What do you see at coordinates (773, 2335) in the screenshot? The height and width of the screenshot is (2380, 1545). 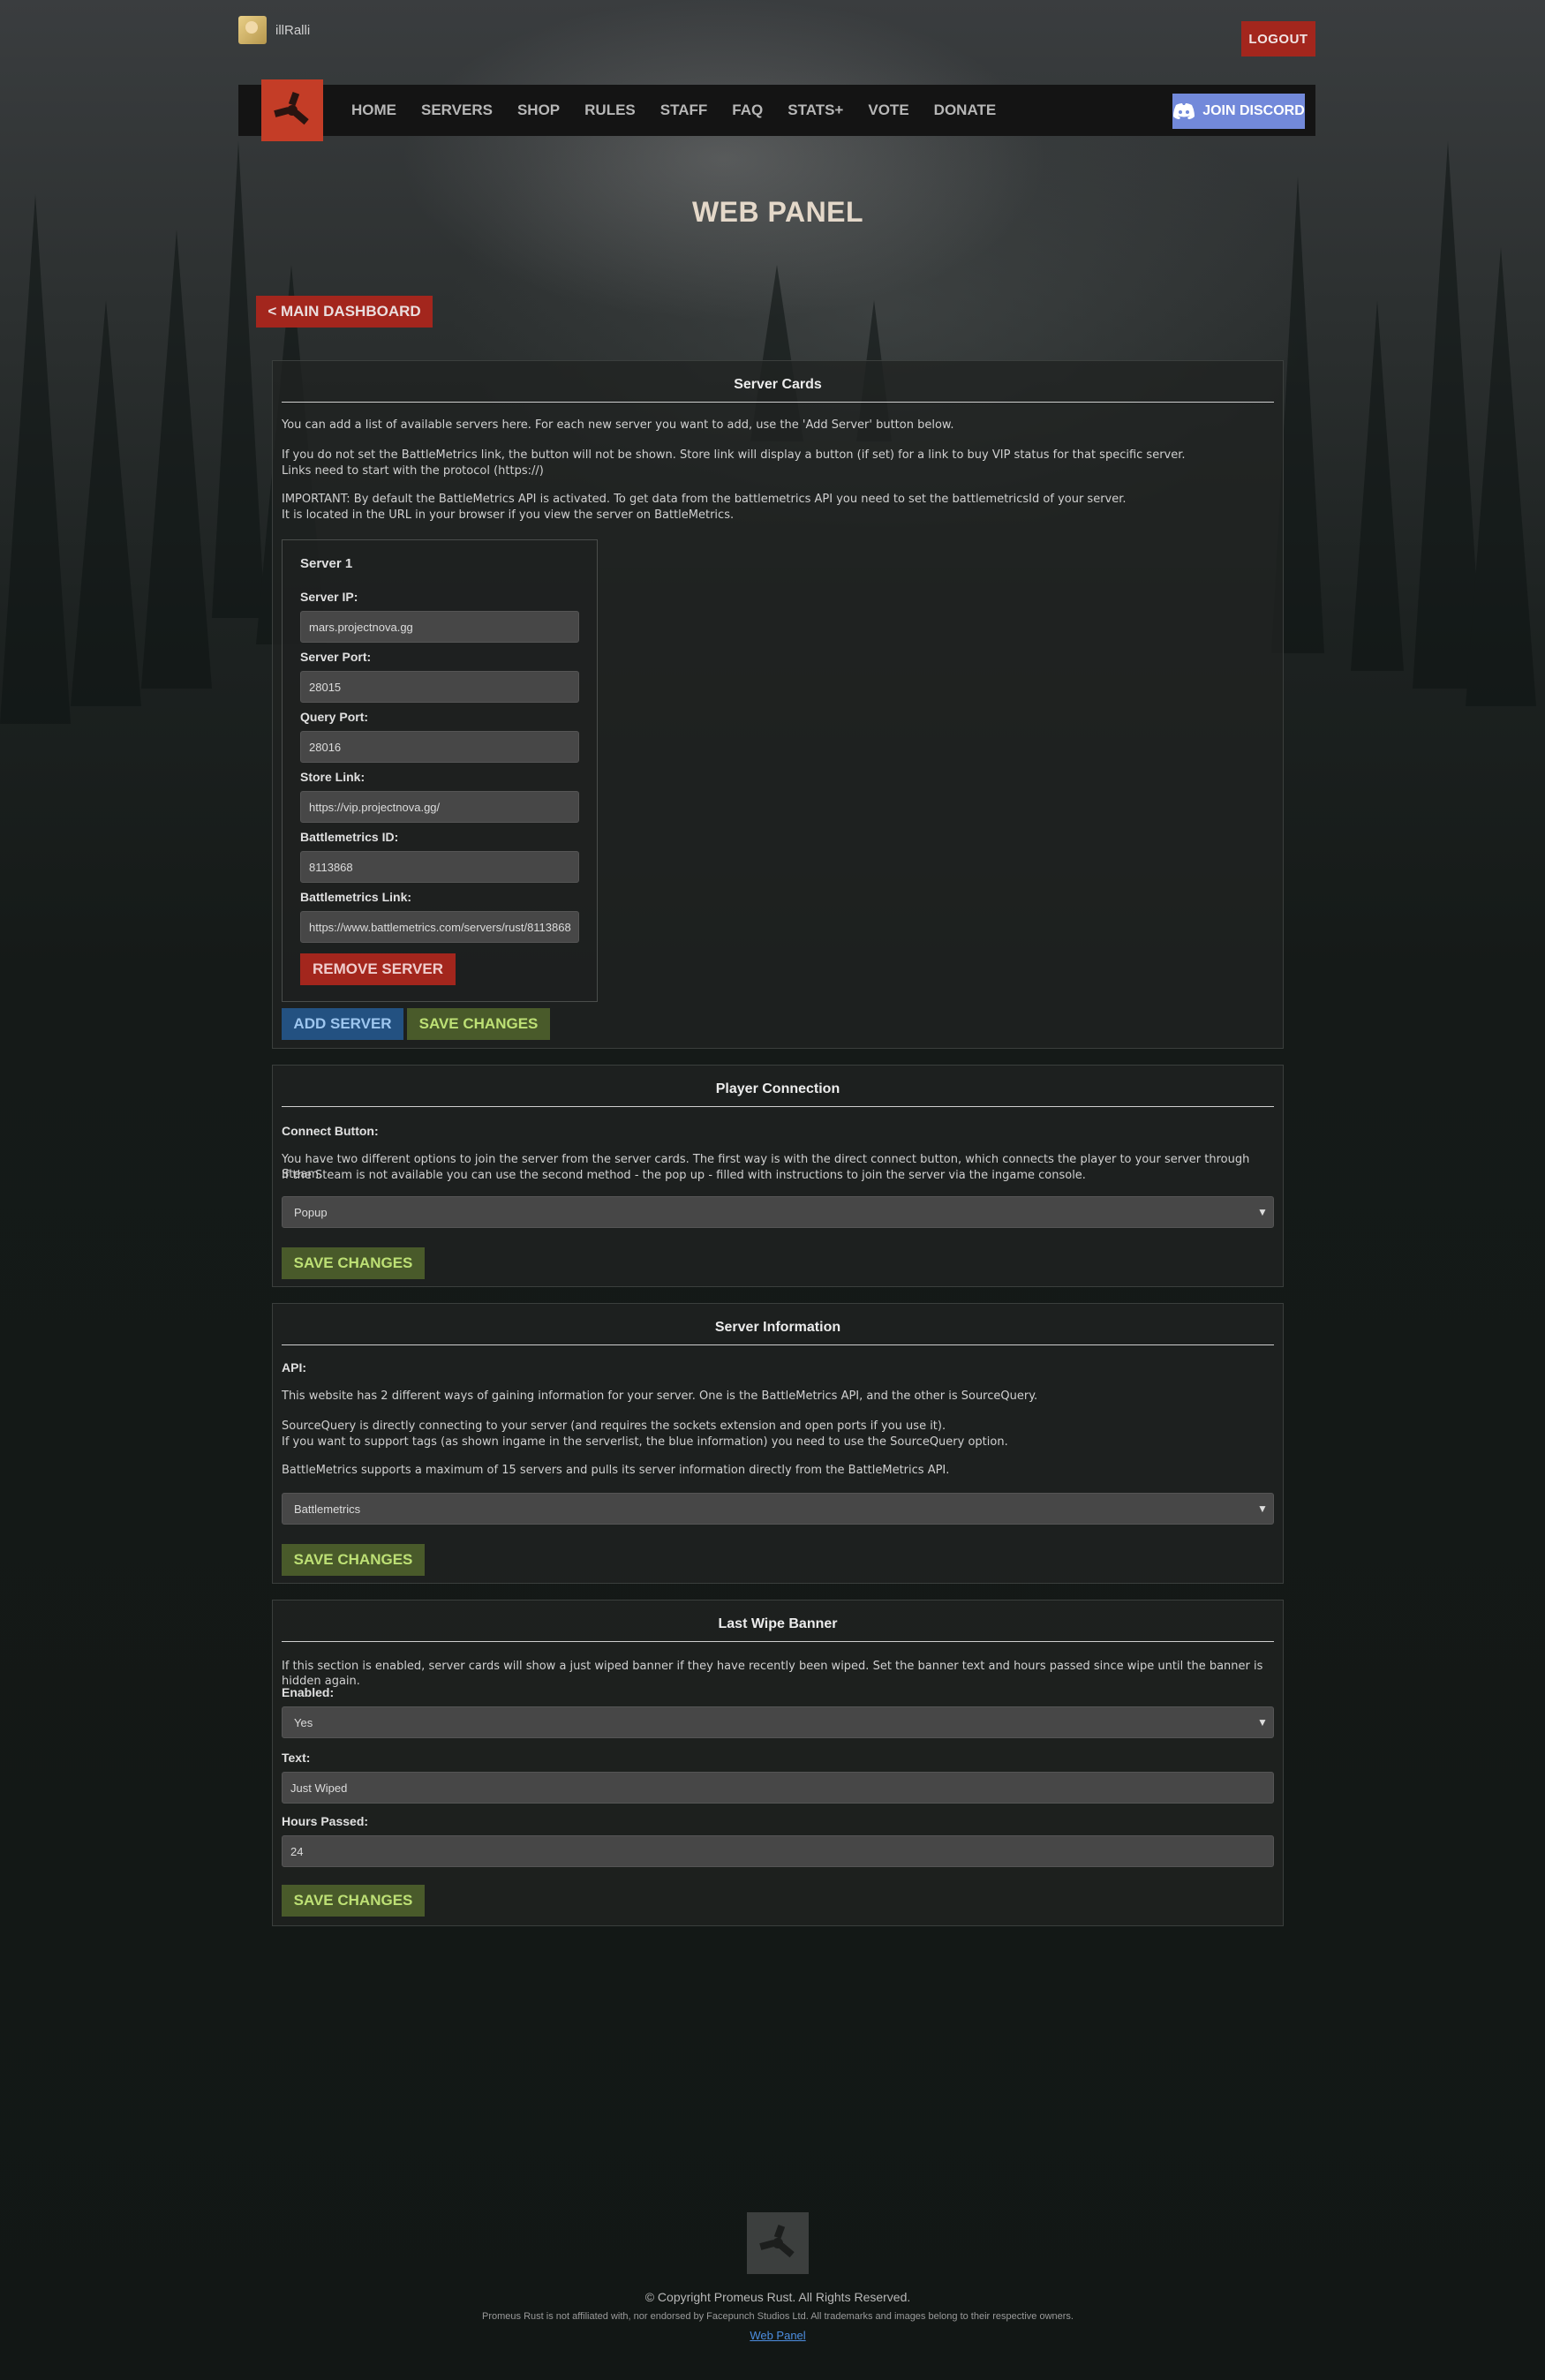 I see `footer-web-panel-link: Web Panel` at bounding box center [773, 2335].